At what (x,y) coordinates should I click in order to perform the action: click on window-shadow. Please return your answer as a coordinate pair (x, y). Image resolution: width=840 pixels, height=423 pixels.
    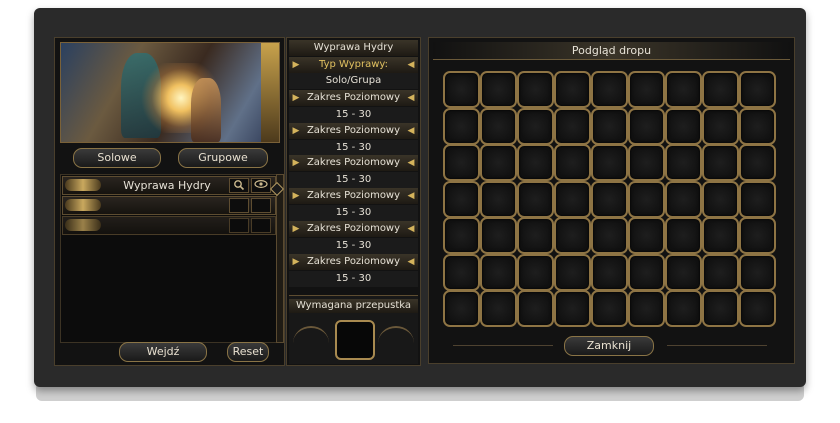
    Looking at the image, I should click on (420, 393).